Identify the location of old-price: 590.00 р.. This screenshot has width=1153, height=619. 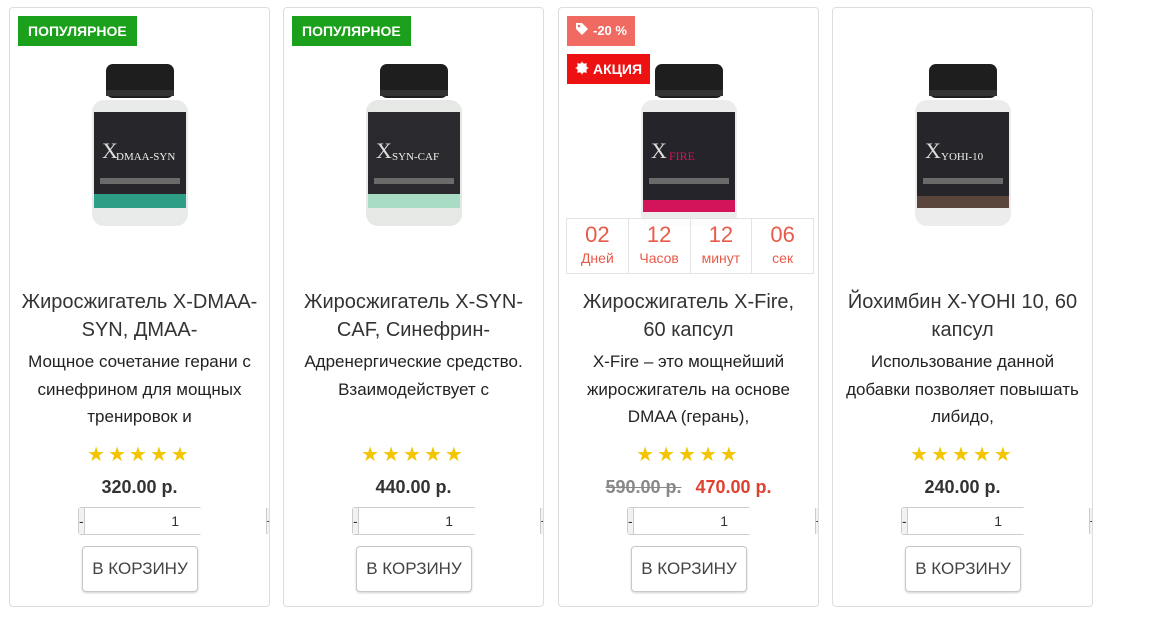
(643, 487).